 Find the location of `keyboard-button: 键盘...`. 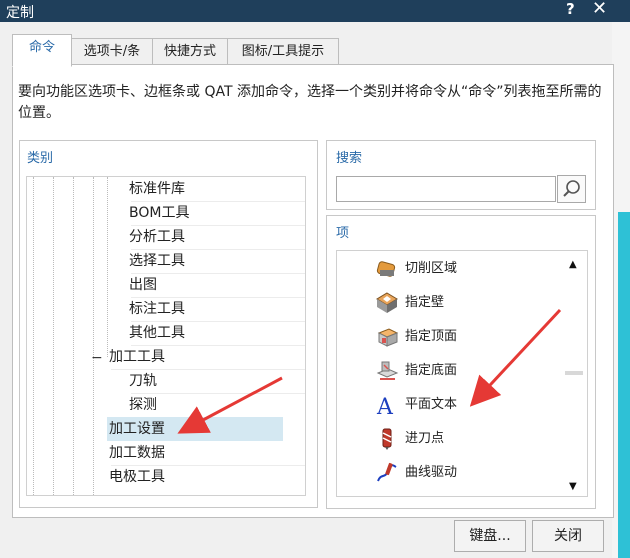

keyboard-button: 键盘... is located at coordinates (490, 536).